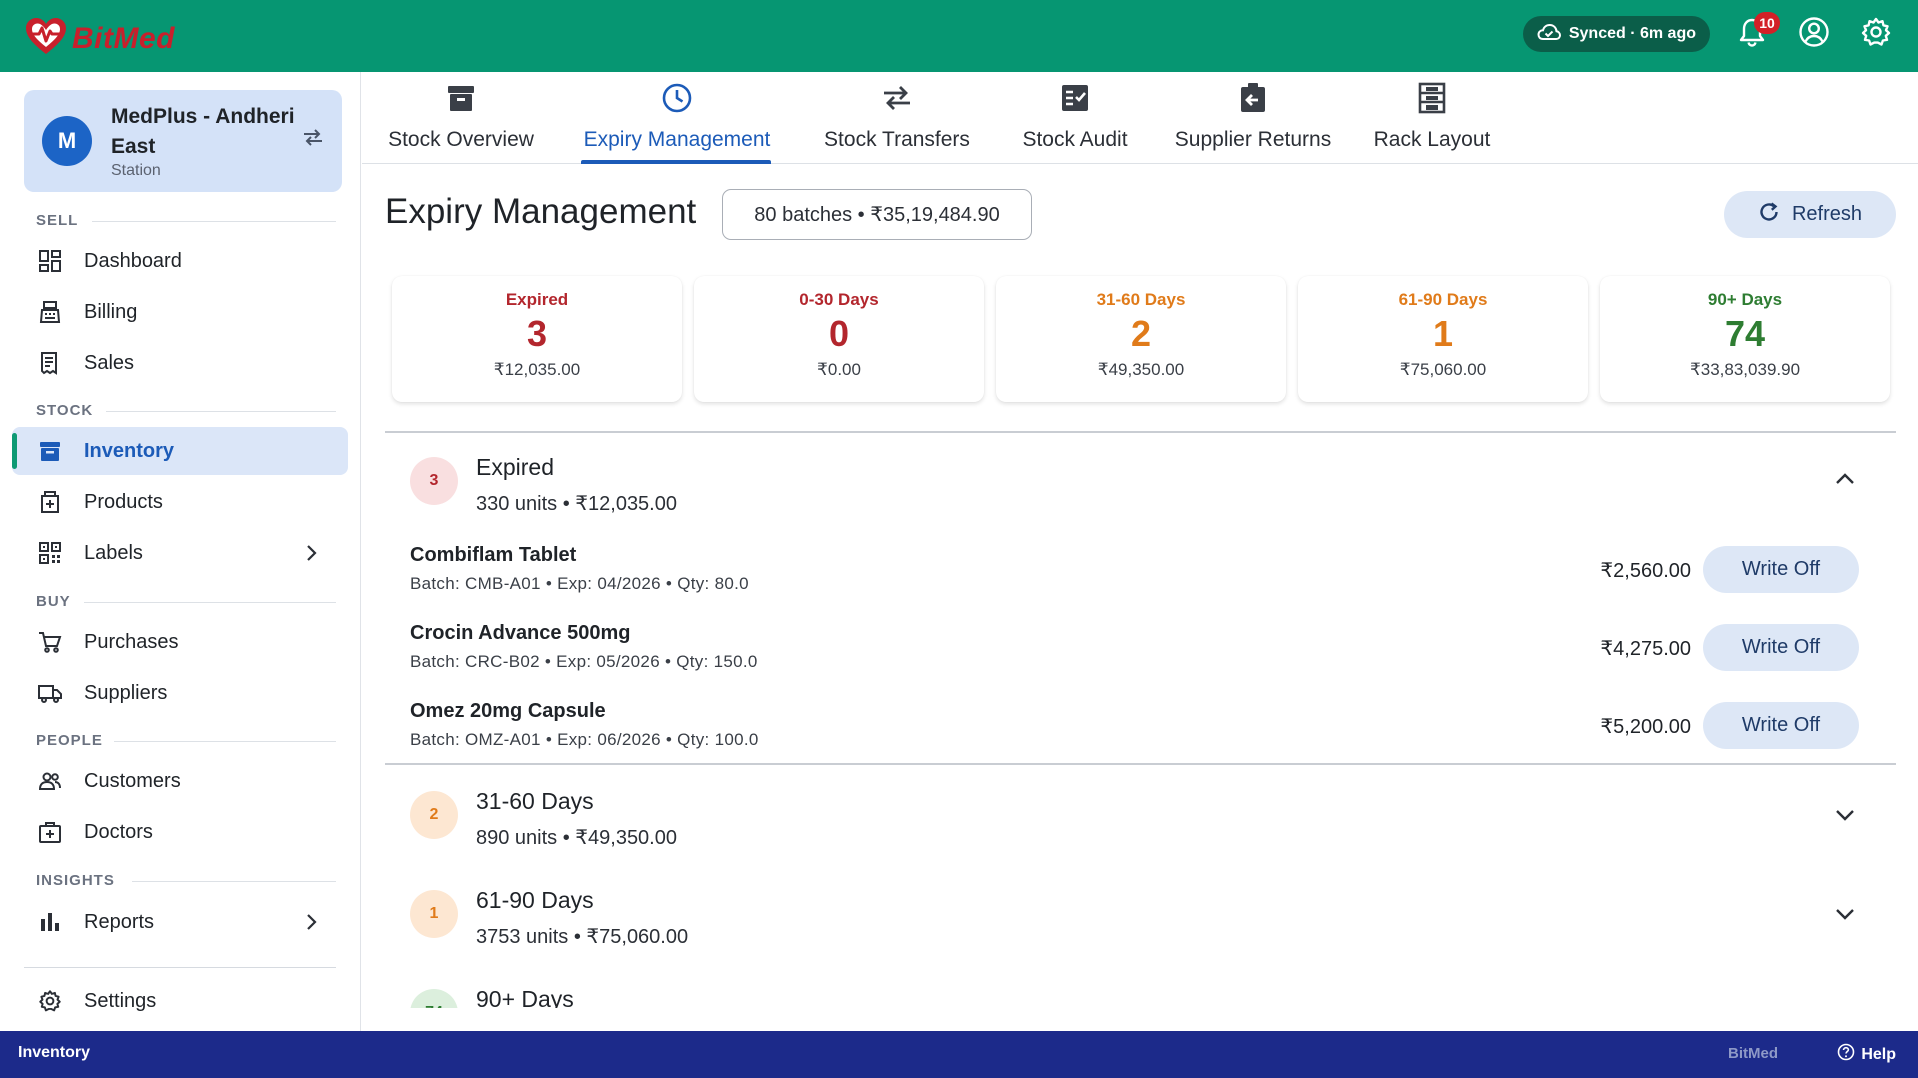  What do you see at coordinates (576, 504) in the screenshot?
I see `group-subtitle: 330 units • ₹12,035.00` at bounding box center [576, 504].